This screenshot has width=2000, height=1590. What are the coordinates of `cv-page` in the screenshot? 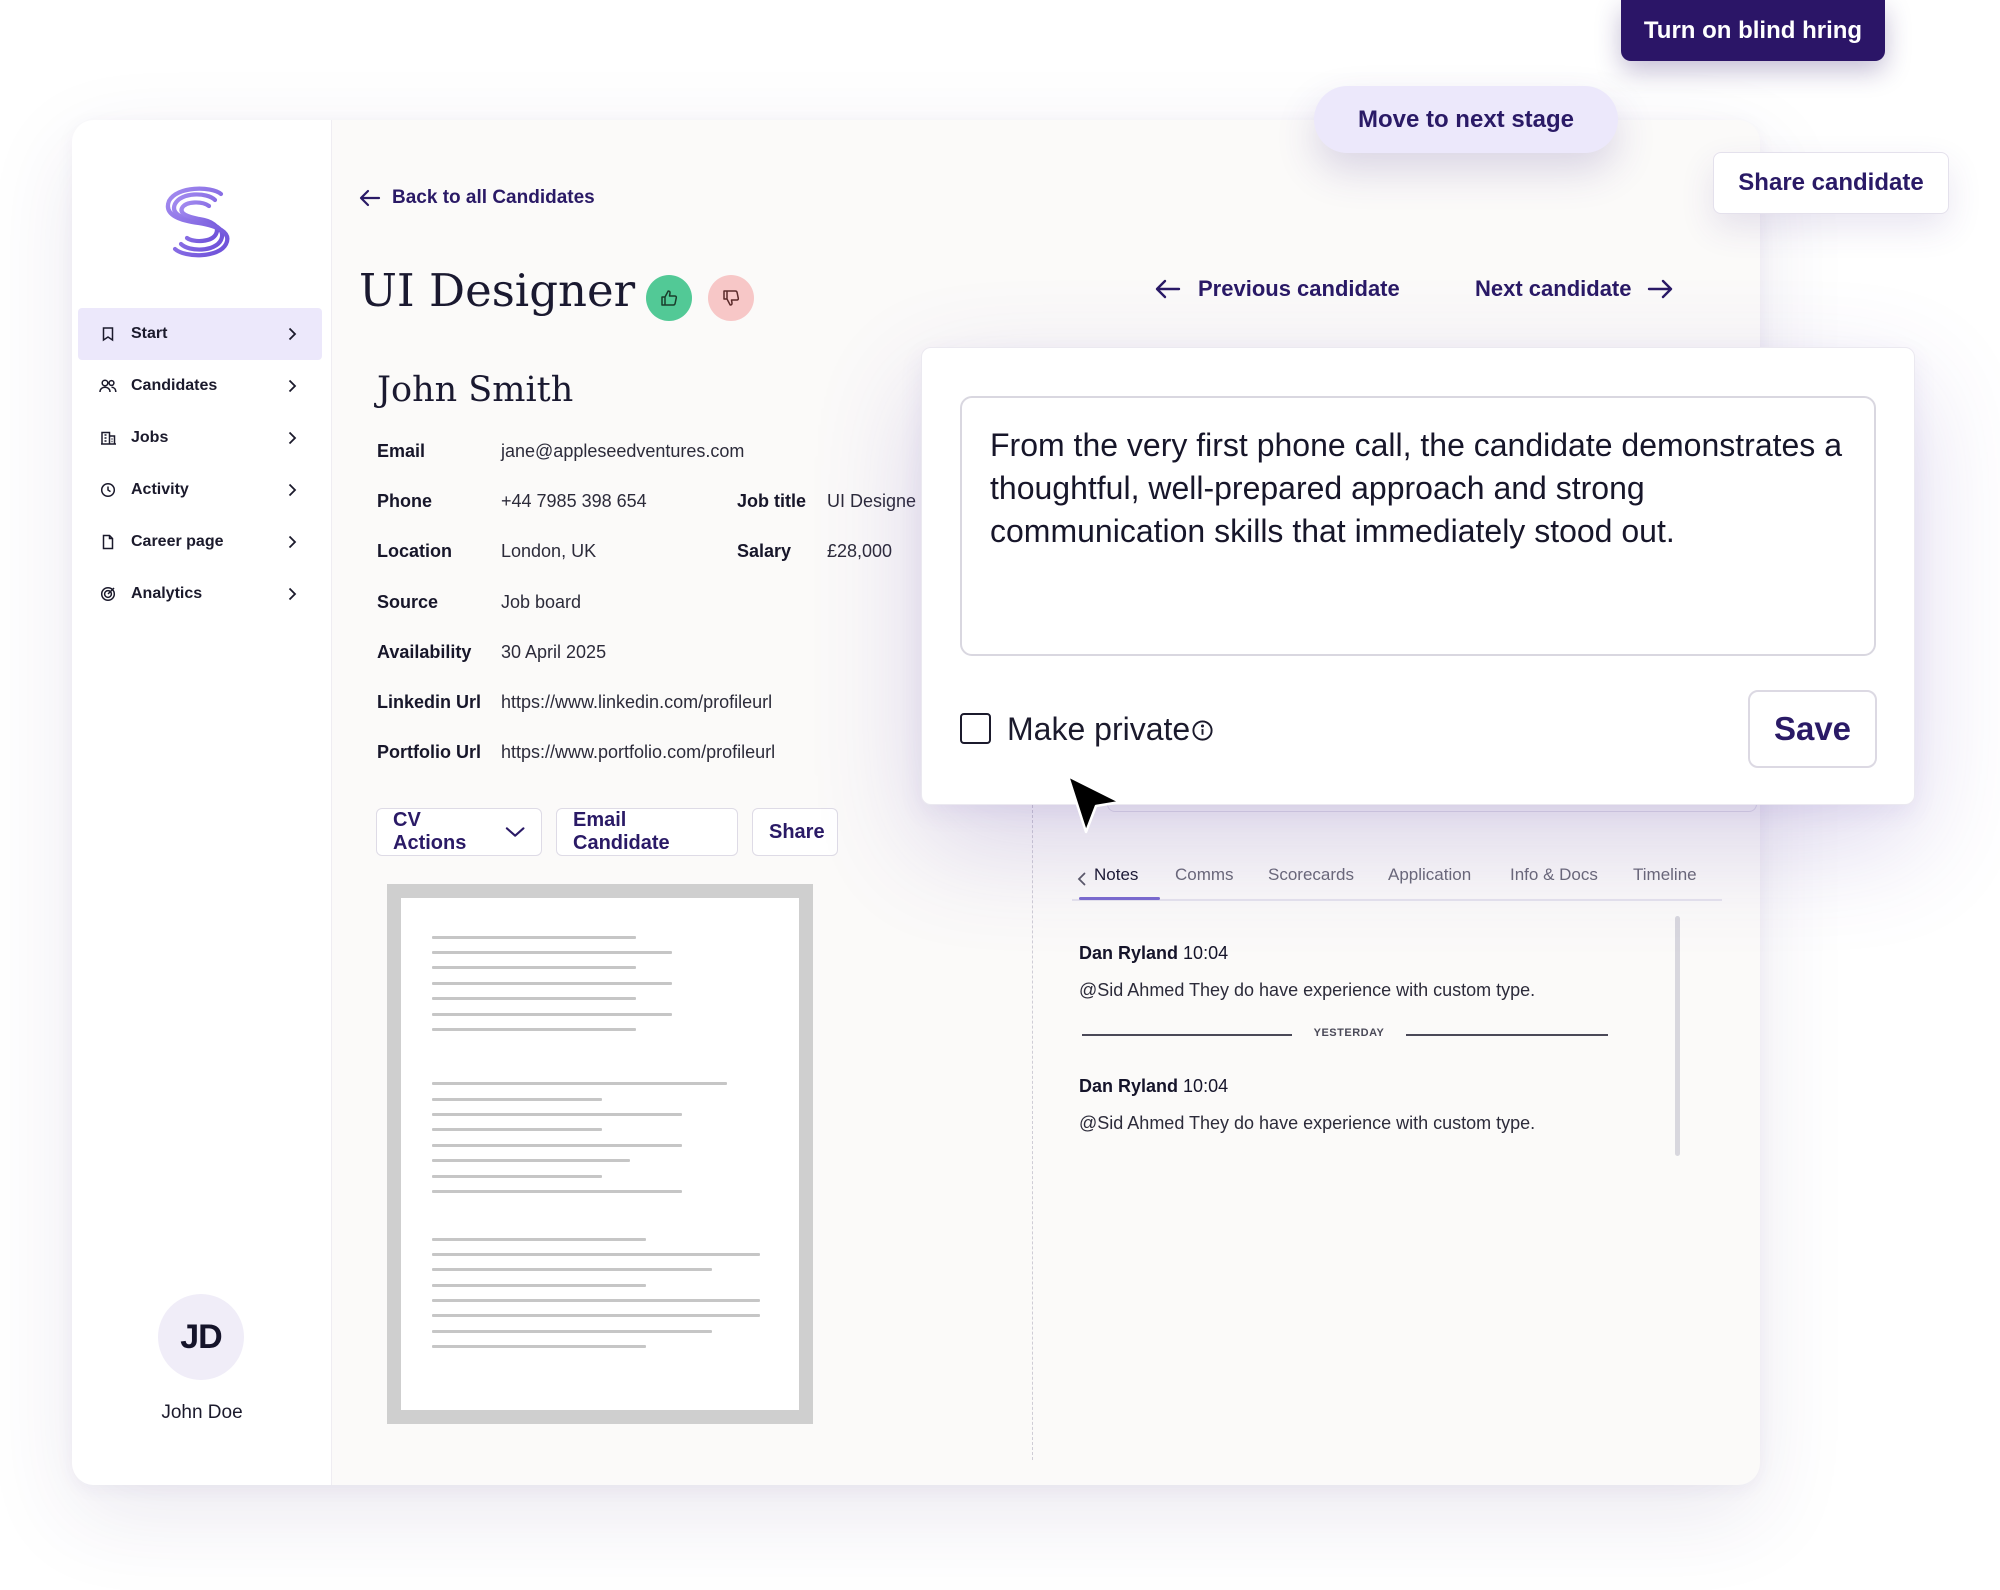 It's located at (600, 1154).